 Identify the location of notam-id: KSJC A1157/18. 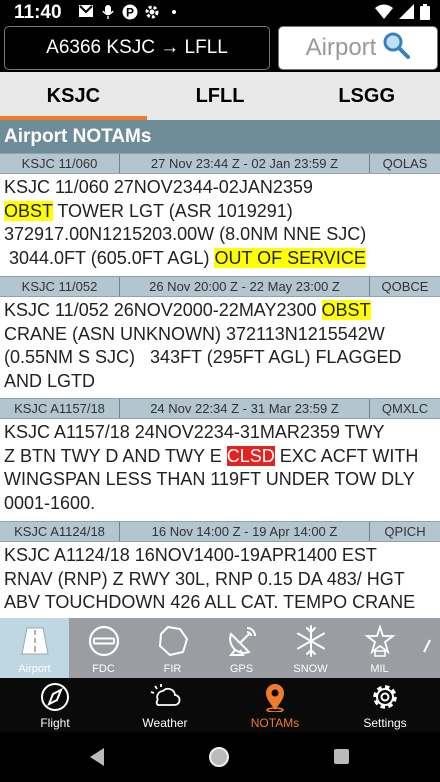
(60, 408).